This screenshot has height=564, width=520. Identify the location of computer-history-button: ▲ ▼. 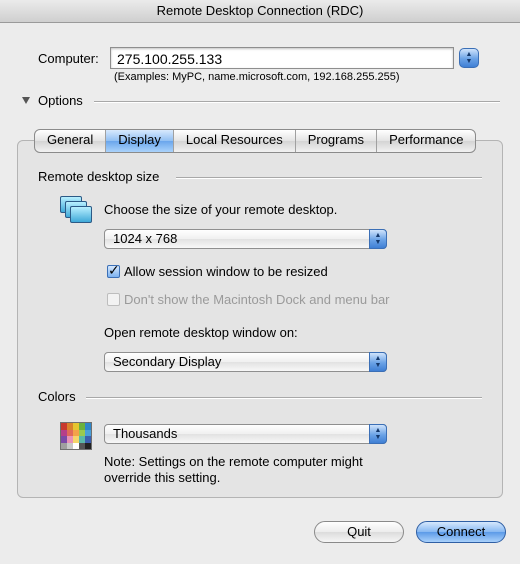
(469, 58).